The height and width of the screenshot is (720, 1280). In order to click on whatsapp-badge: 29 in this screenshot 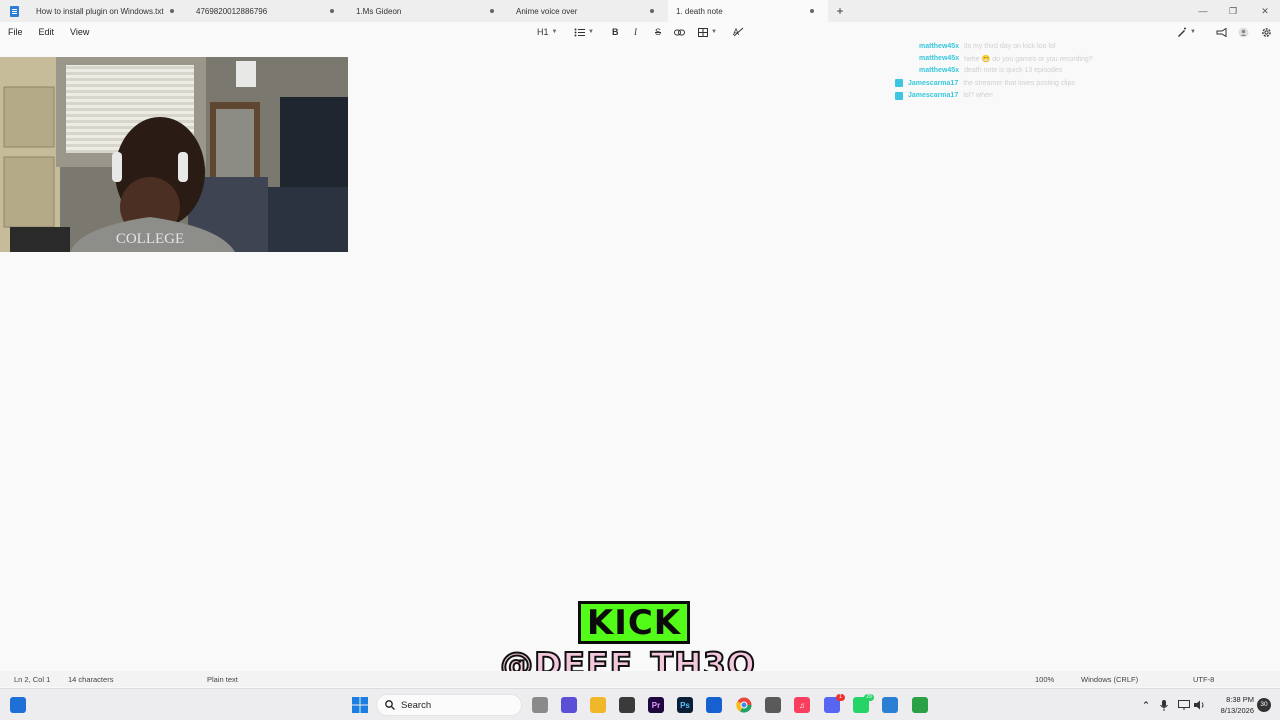, I will do `click(869, 697)`.